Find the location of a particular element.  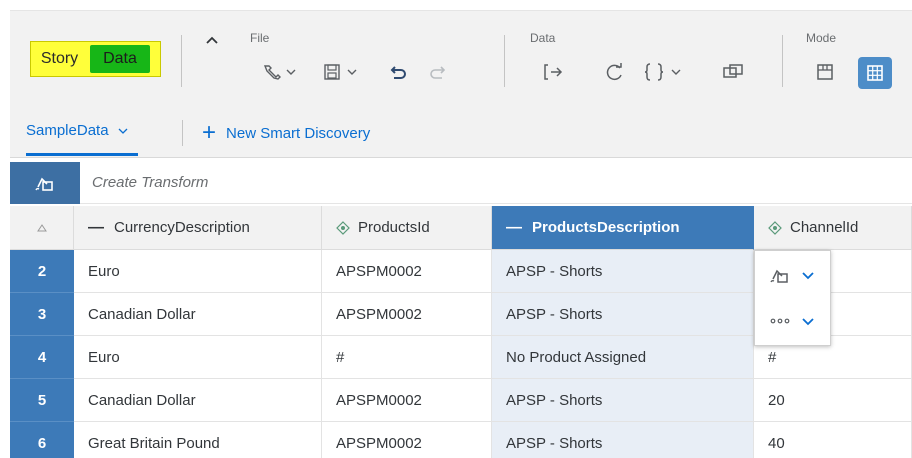

column-header-label: ProductsId is located at coordinates (394, 227).